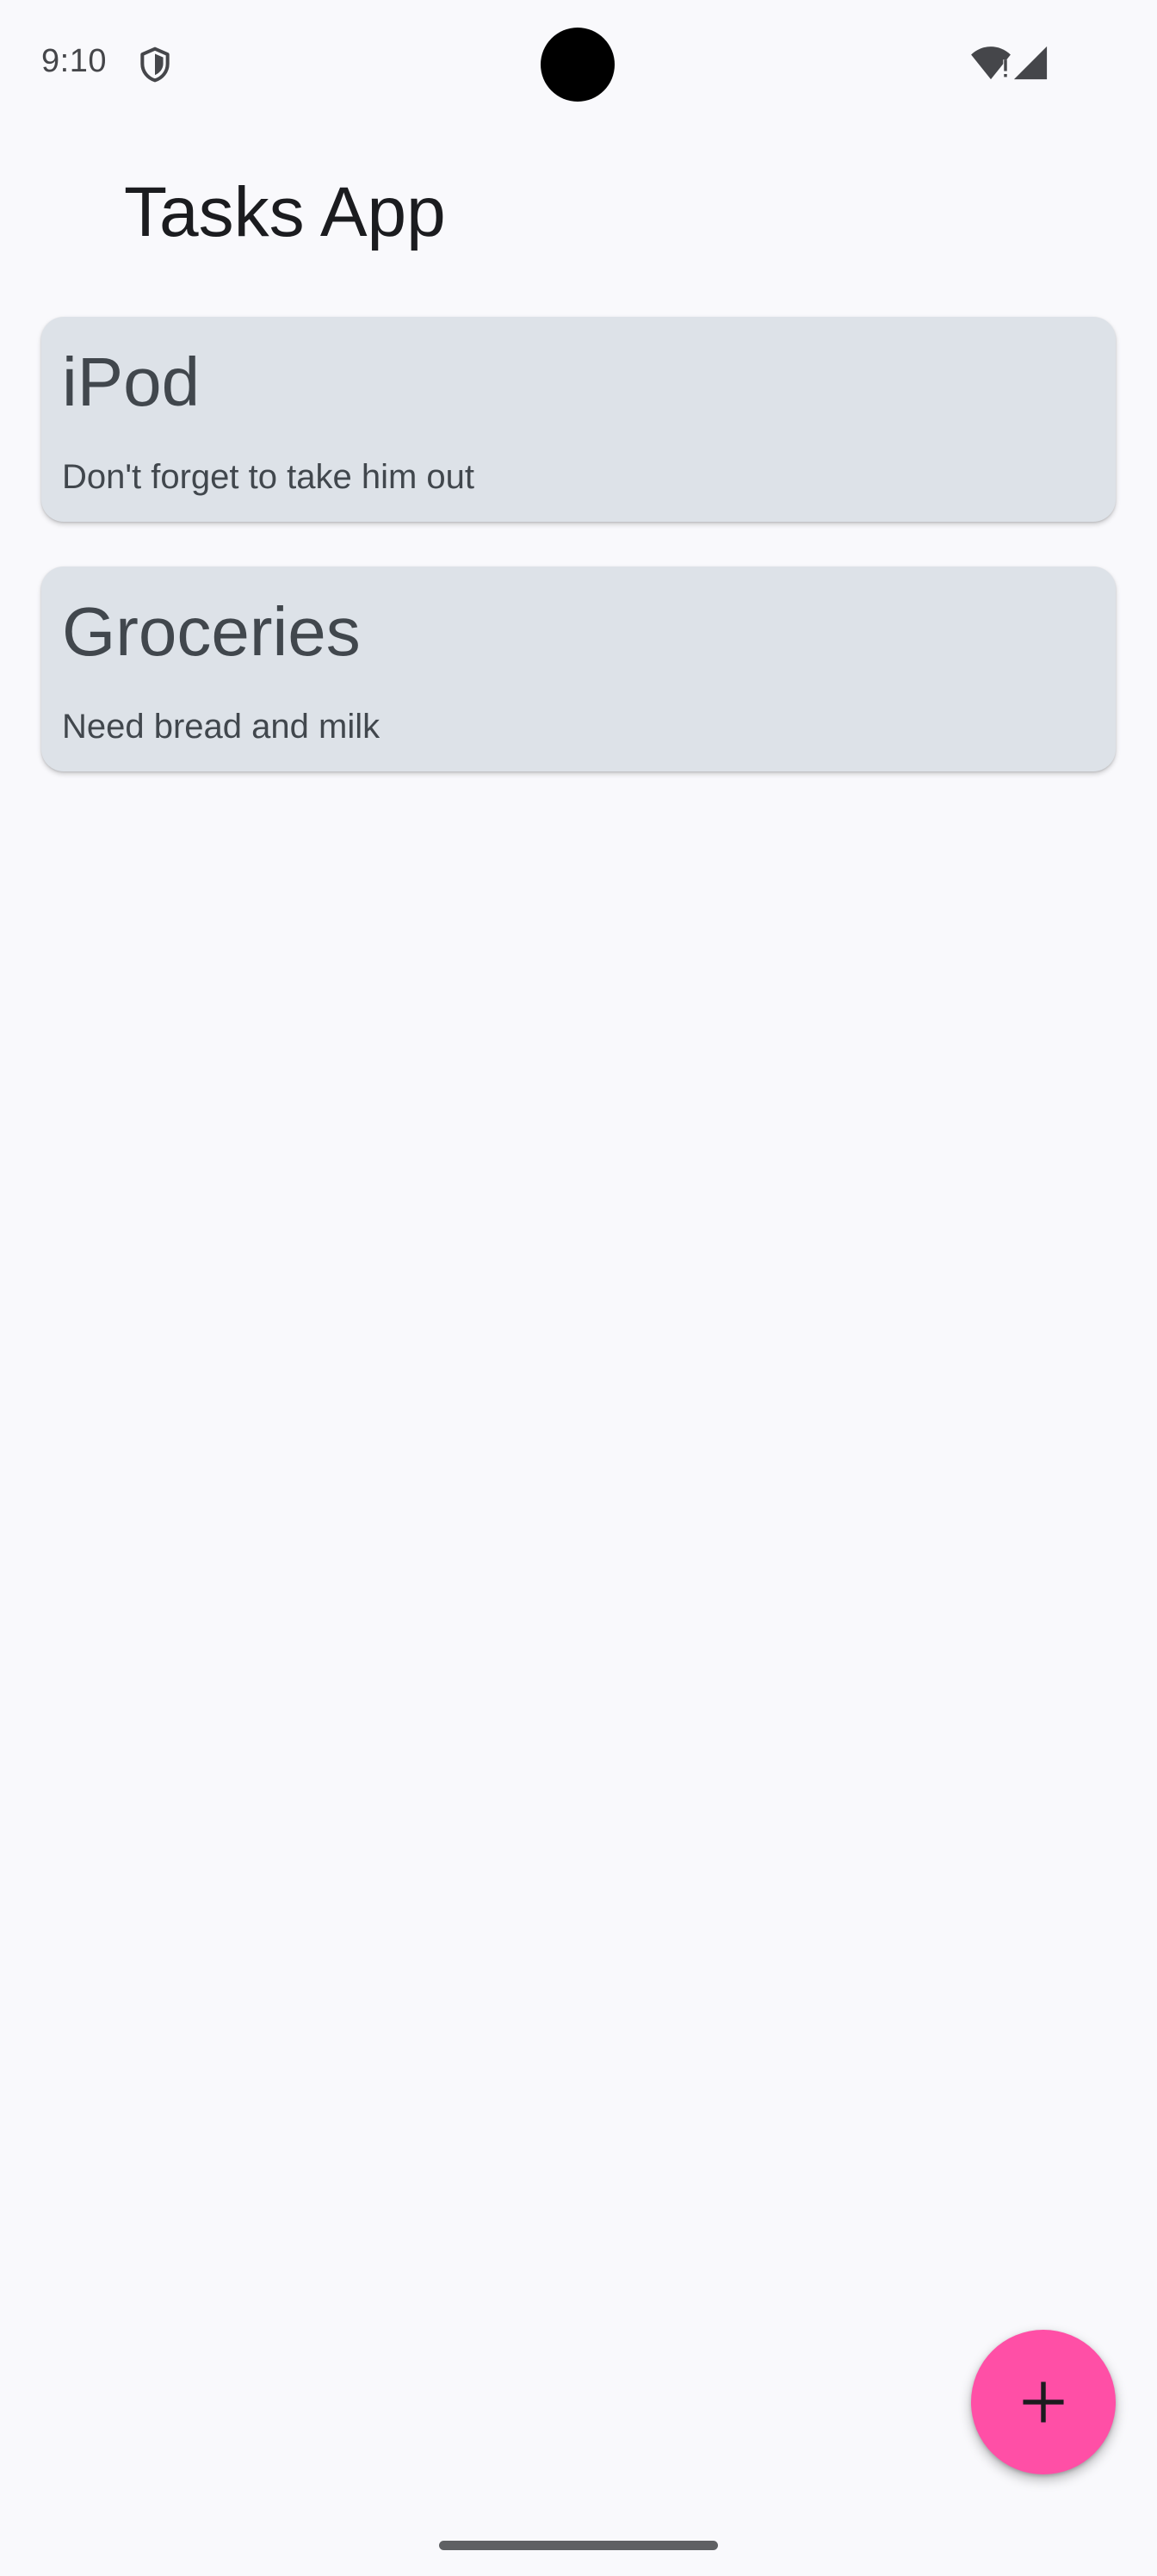 The width and height of the screenshot is (1157, 2576). What do you see at coordinates (285, 212) in the screenshot?
I see `app-title: Tasks App` at bounding box center [285, 212].